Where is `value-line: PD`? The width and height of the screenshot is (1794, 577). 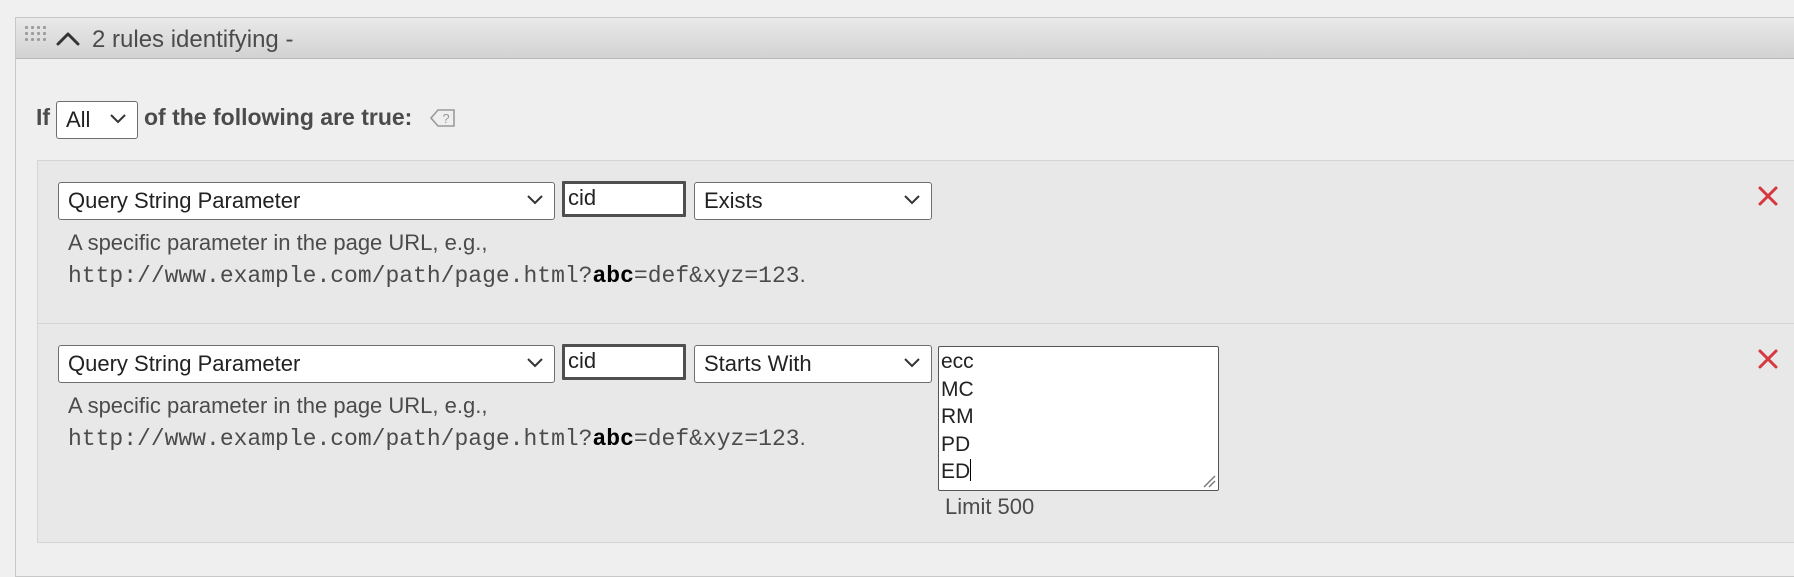
value-line: PD is located at coordinates (956, 444).